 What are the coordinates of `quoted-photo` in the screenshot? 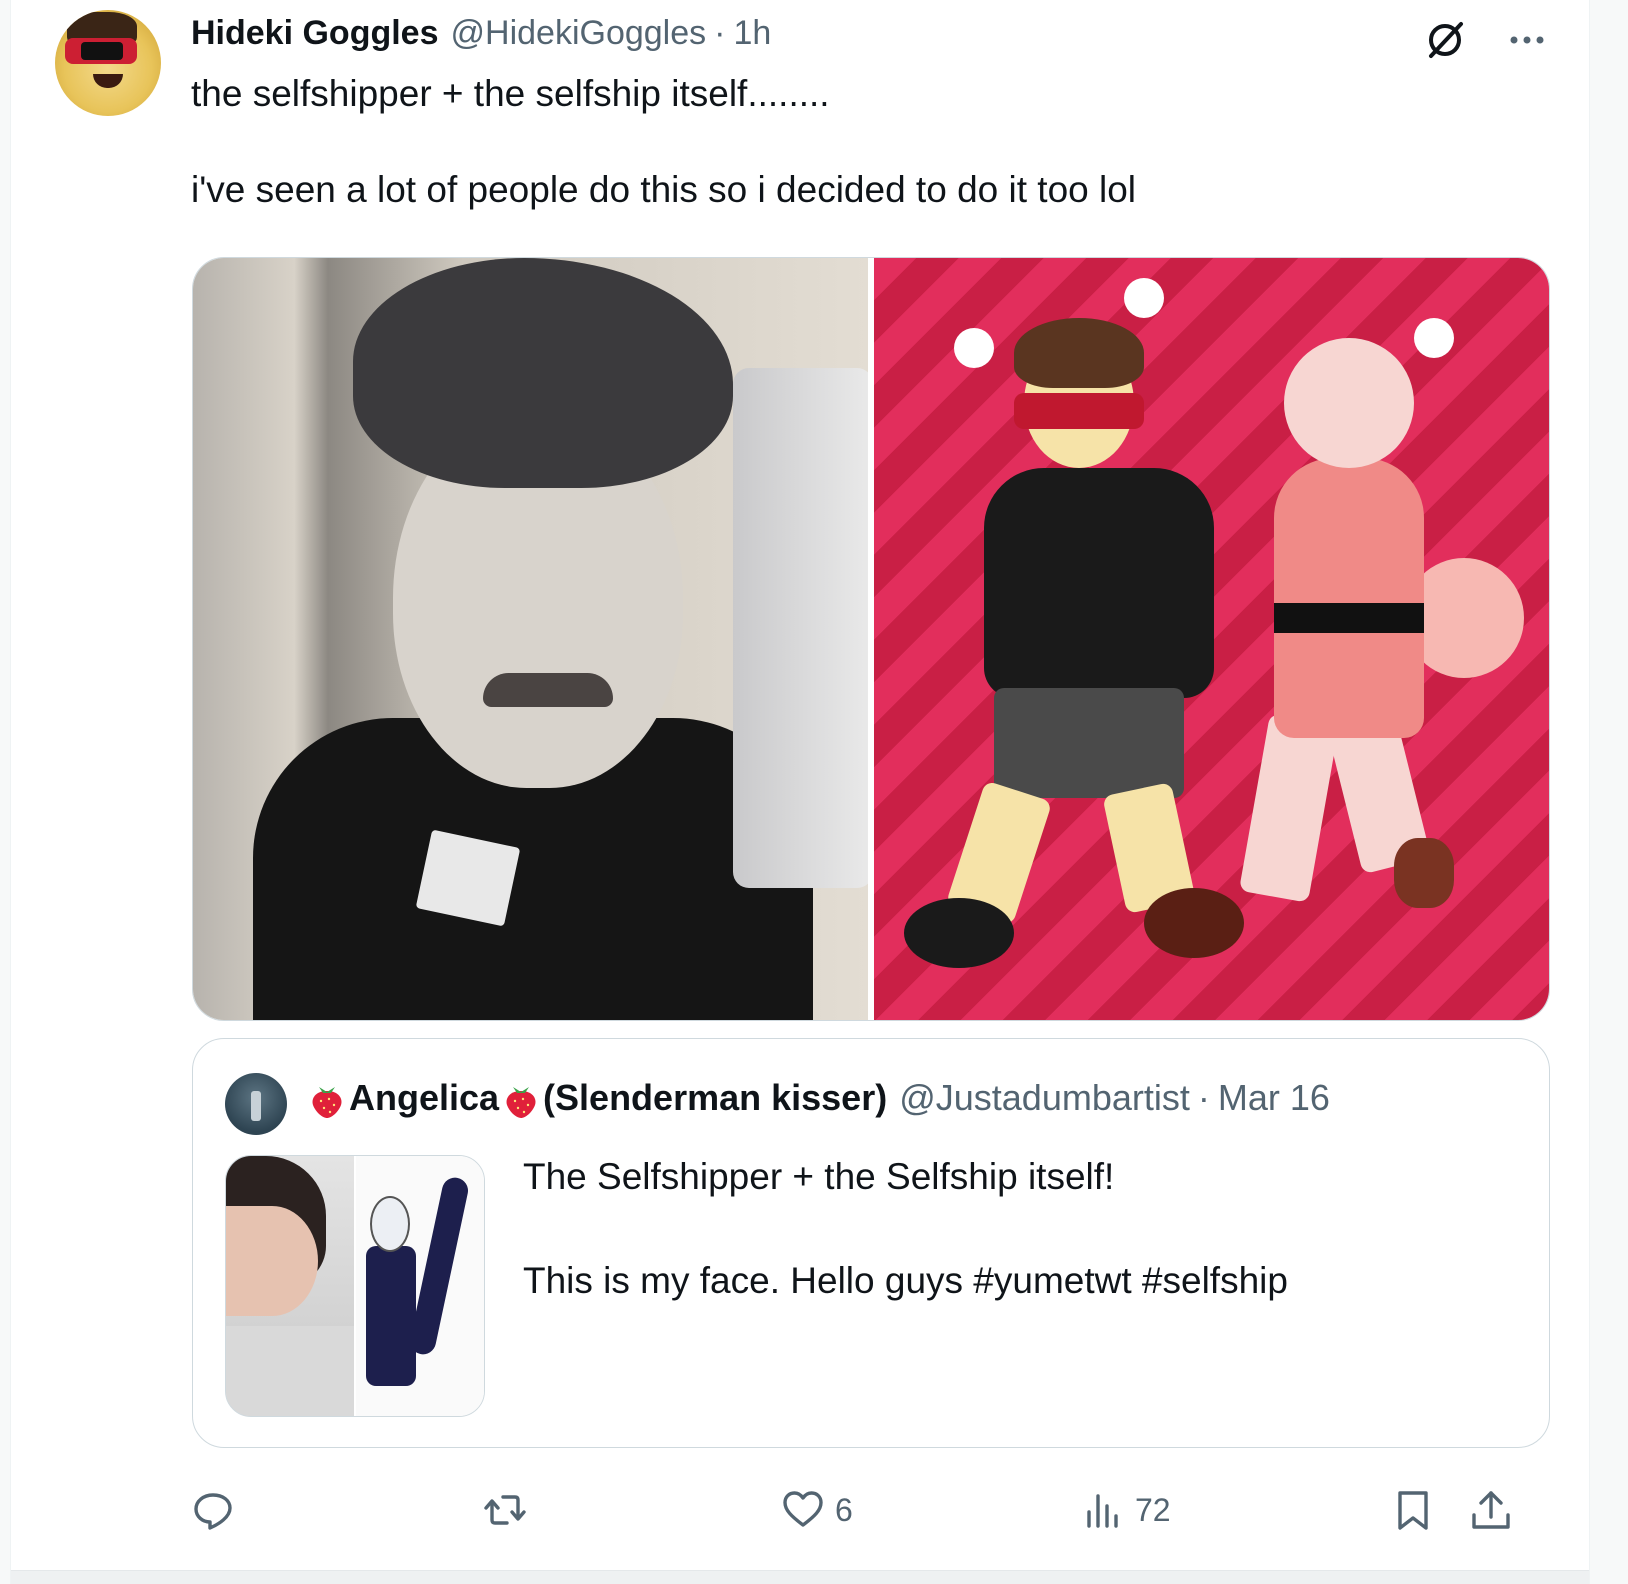 It's located at (290, 1286).